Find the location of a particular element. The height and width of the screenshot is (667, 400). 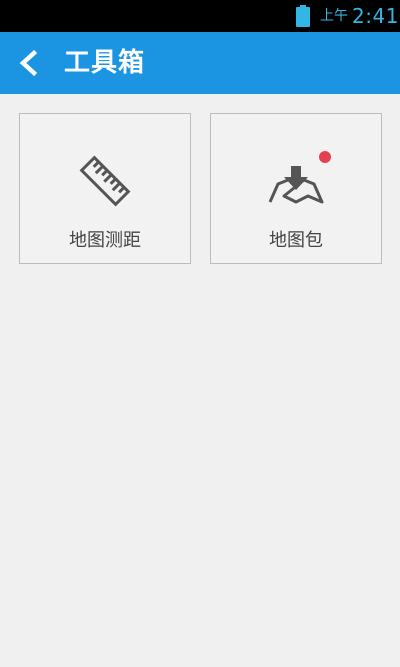

back-button is located at coordinates (29, 63).